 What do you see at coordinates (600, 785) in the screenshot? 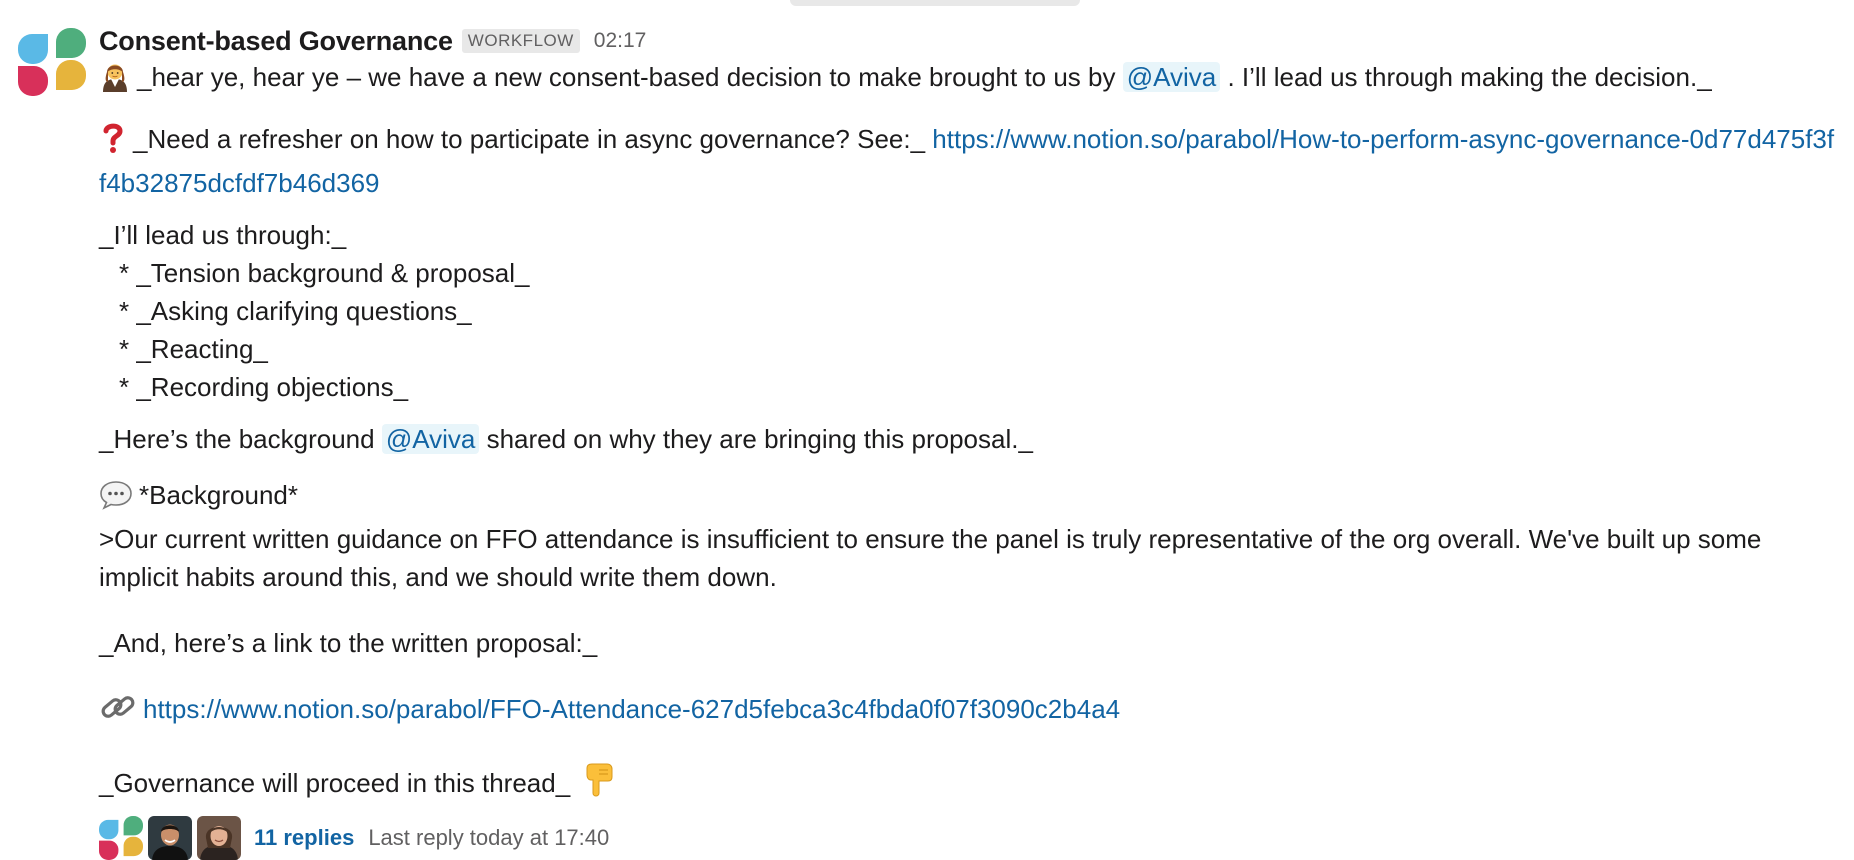
I see `point-down-icon` at bounding box center [600, 785].